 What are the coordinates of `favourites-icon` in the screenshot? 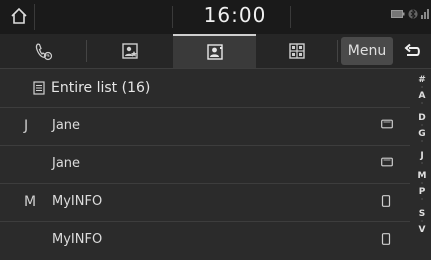 It's located at (130, 51).